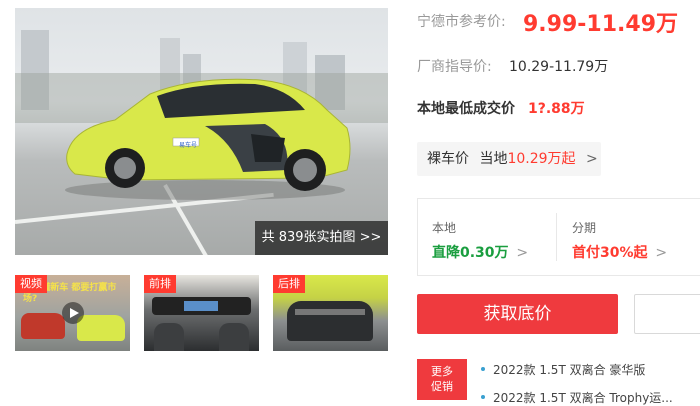 This screenshot has height=406, width=700. Describe the element at coordinates (466, 109) in the screenshot. I see `lowest-price-label: 本地最低成交价` at that location.